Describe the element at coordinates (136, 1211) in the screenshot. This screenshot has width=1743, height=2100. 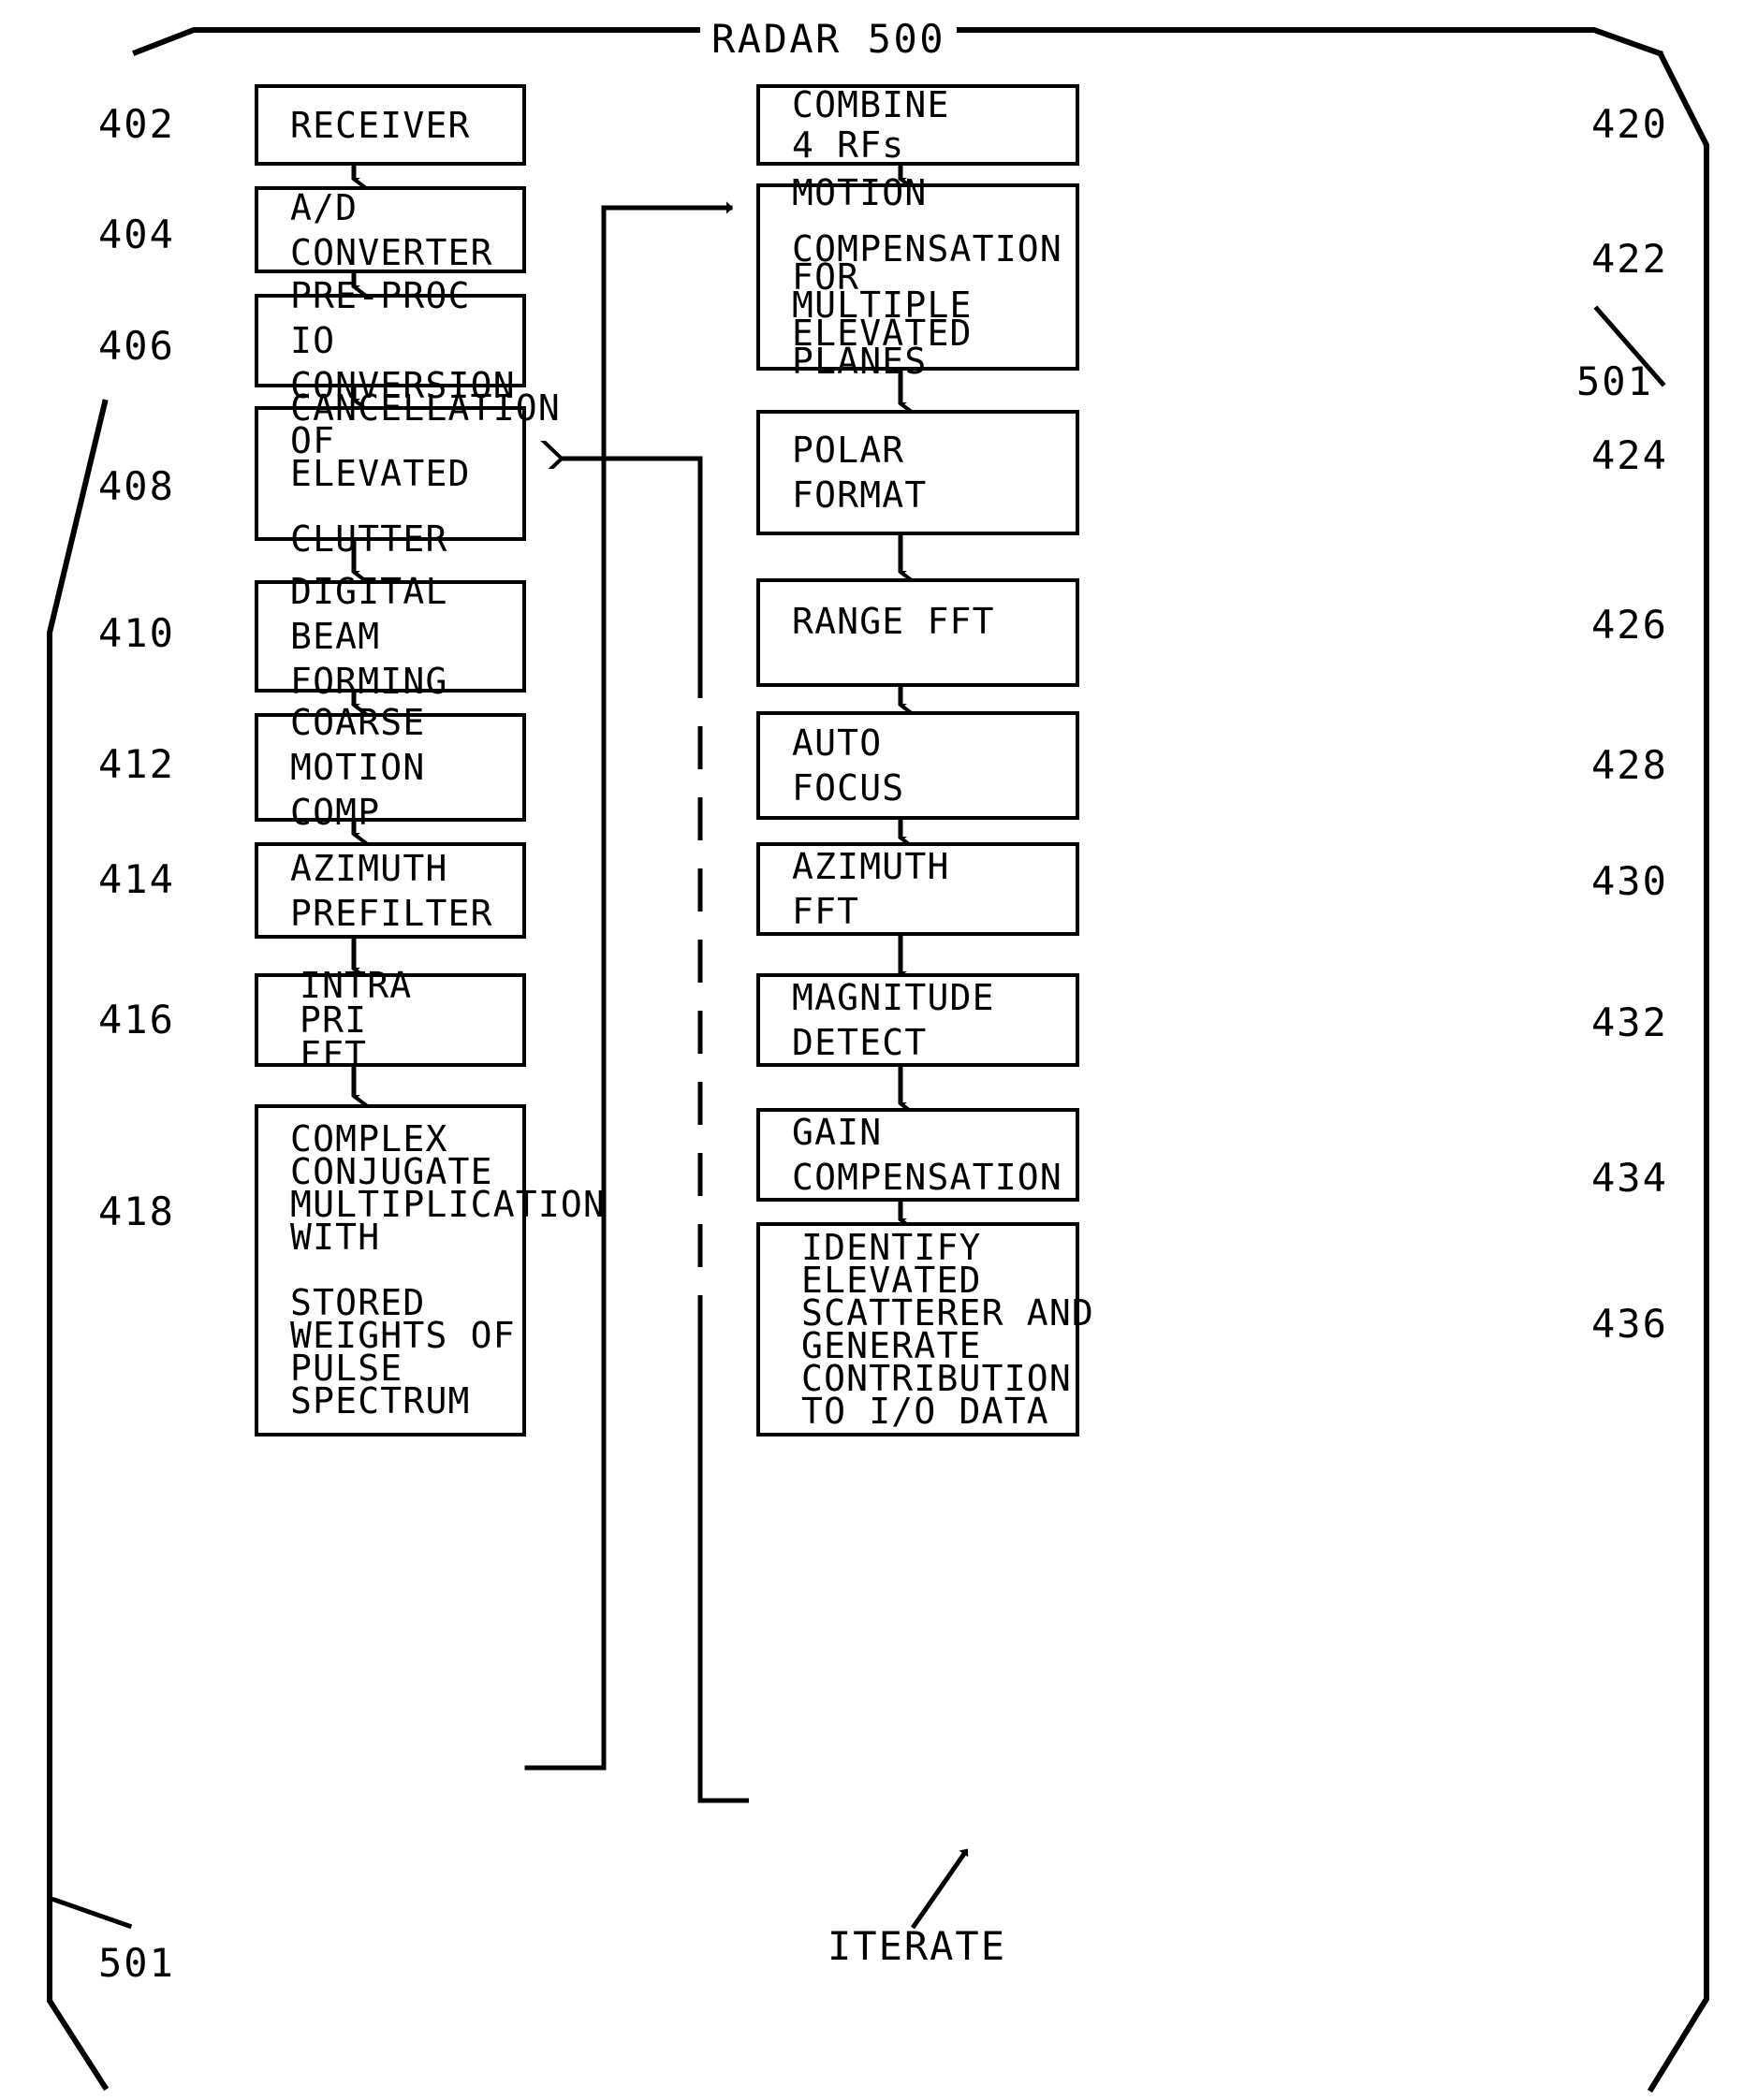
I see `ref-numeral-418: 418` at that location.